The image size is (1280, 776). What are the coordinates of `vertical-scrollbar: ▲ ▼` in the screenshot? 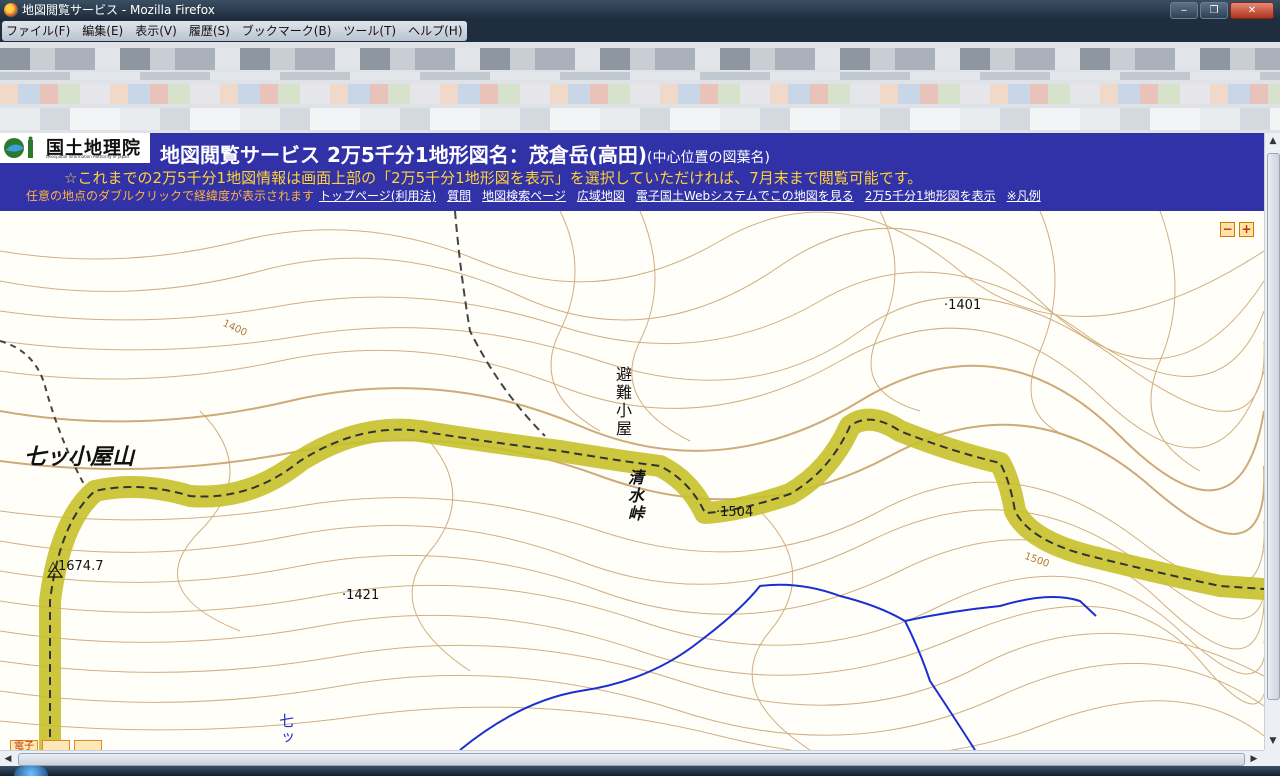 It's located at (1272, 441).